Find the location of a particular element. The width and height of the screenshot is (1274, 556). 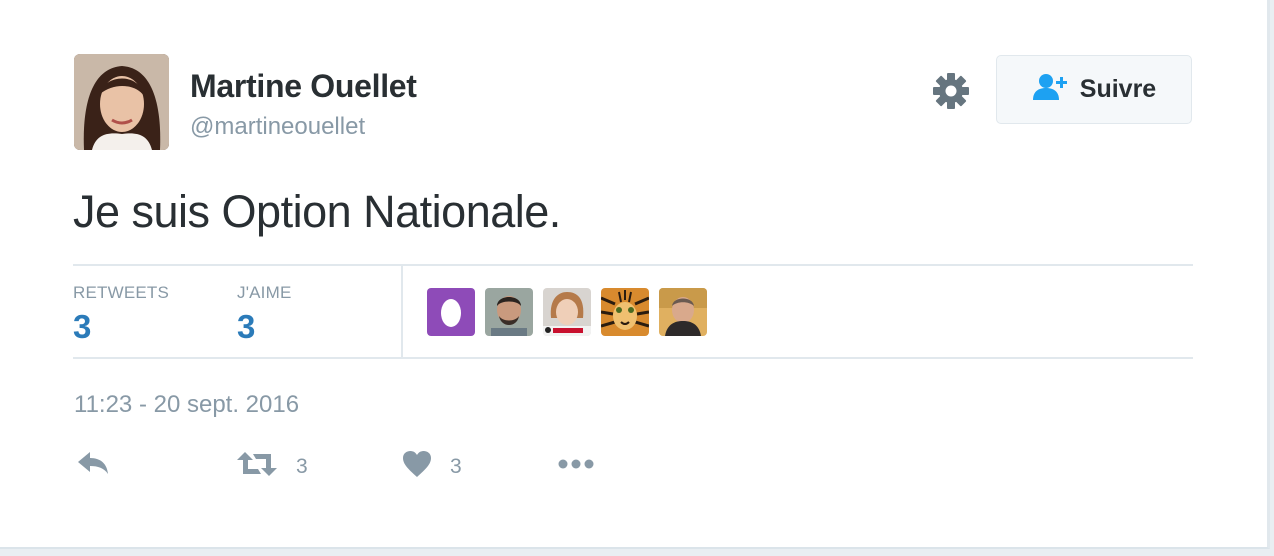

avatar-photo is located at coordinates (121, 102).